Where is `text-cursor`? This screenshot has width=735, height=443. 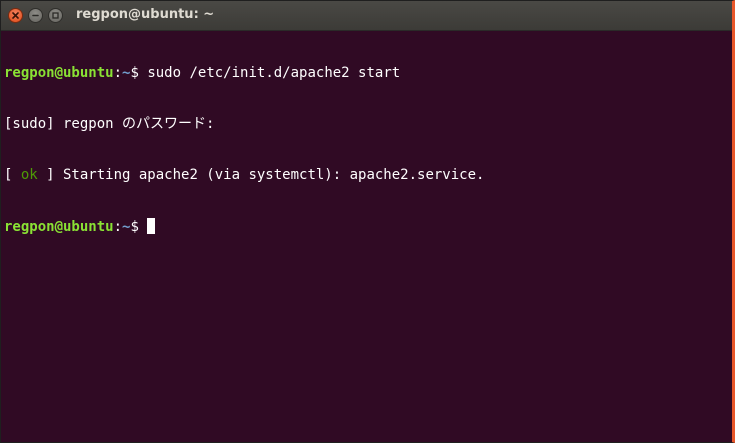 text-cursor is located at coordinates (151, 226).